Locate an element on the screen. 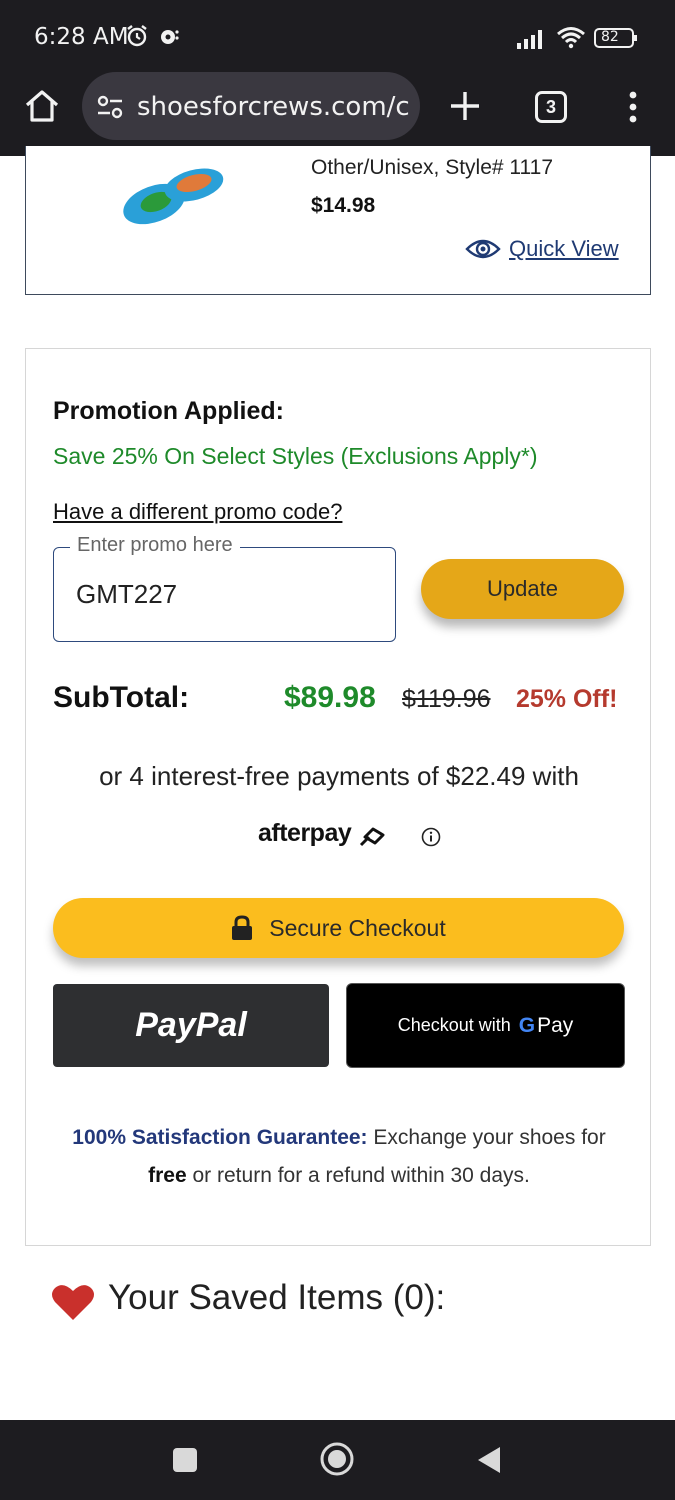 The width and height of the screenshot is (675, 1500). eye-icon is located at coordinates (483, 249).